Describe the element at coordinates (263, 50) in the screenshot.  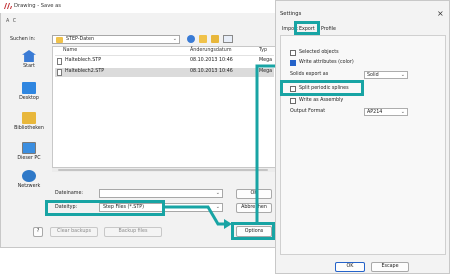
I see `column-type: Typ` at that location.